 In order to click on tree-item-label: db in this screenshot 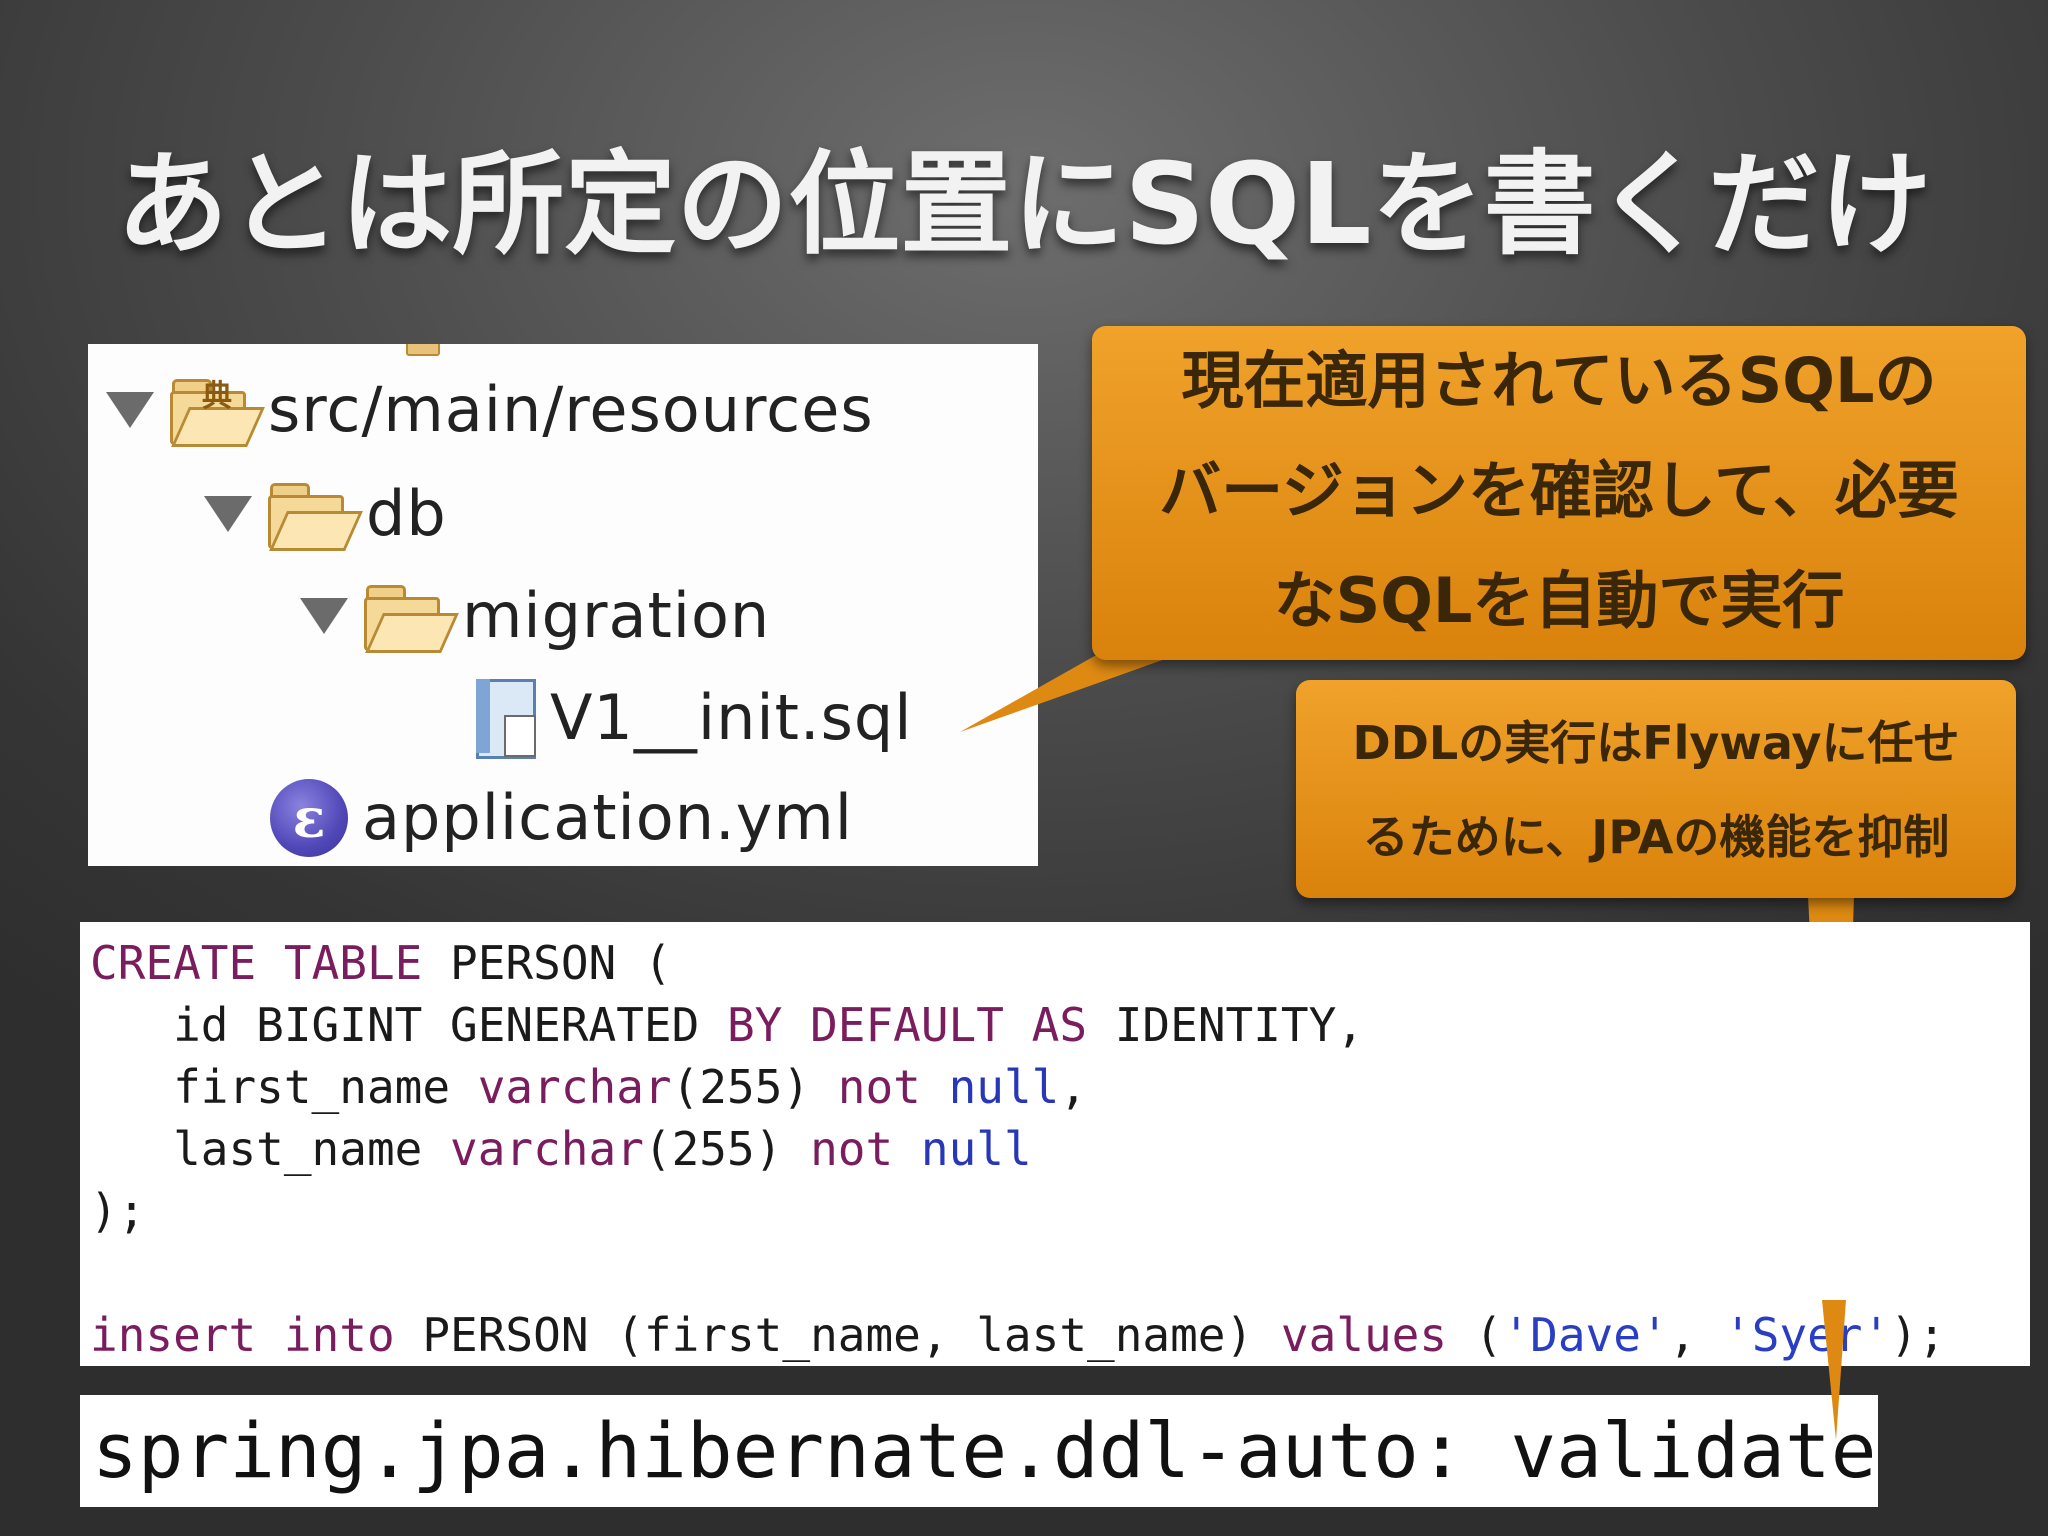, I will do `click(406, 513)`.